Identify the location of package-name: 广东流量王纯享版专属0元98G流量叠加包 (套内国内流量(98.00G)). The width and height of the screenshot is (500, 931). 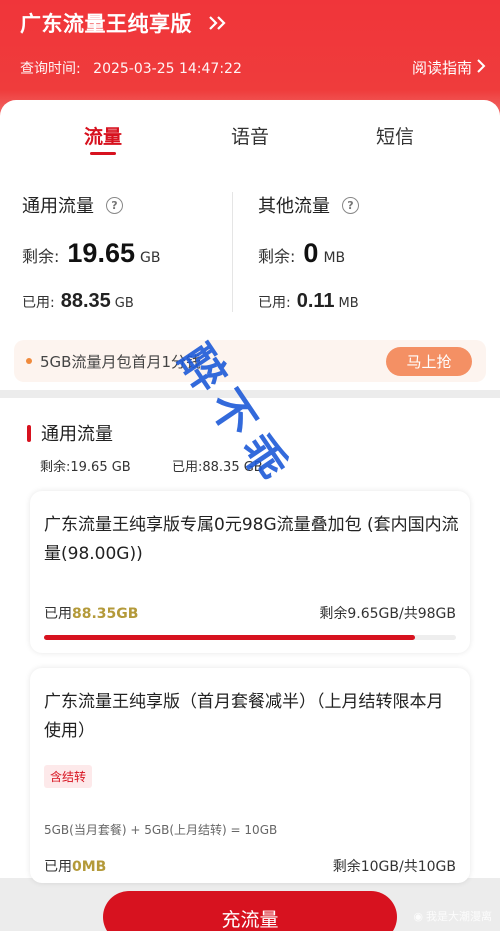
(251, 539).